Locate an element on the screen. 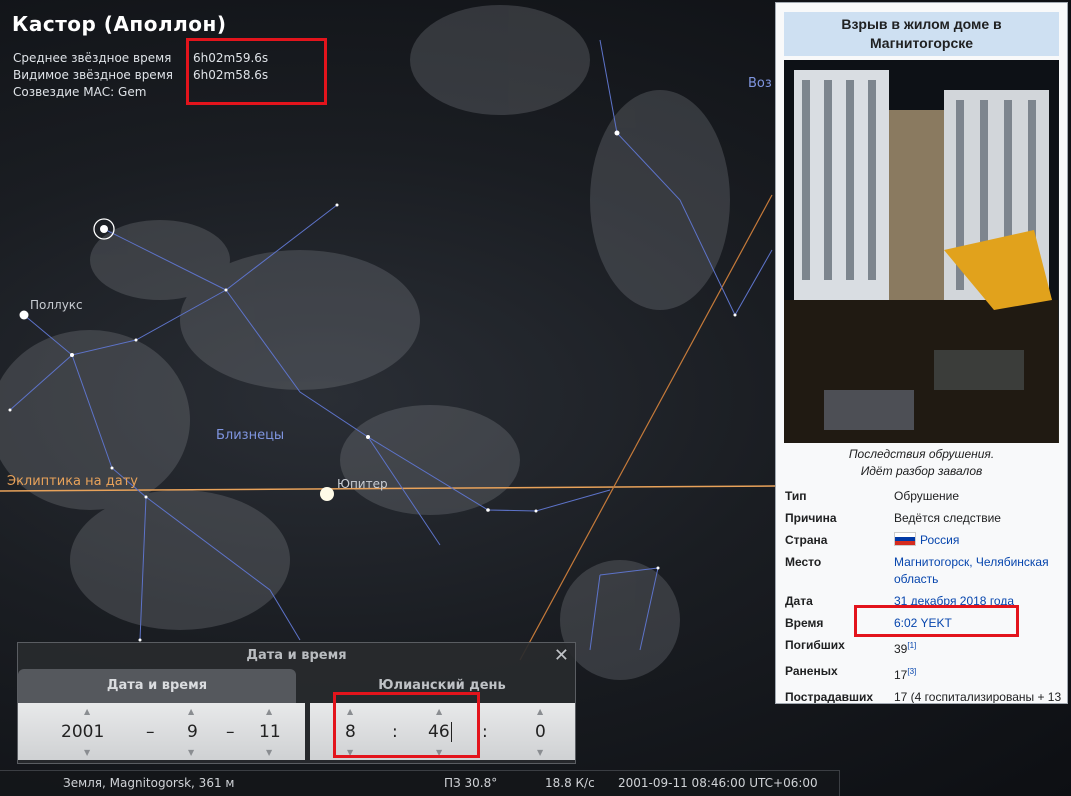 This screenshot has width=1071, height=796. fact-value: 17[3] is located at coordinates (979, 673).